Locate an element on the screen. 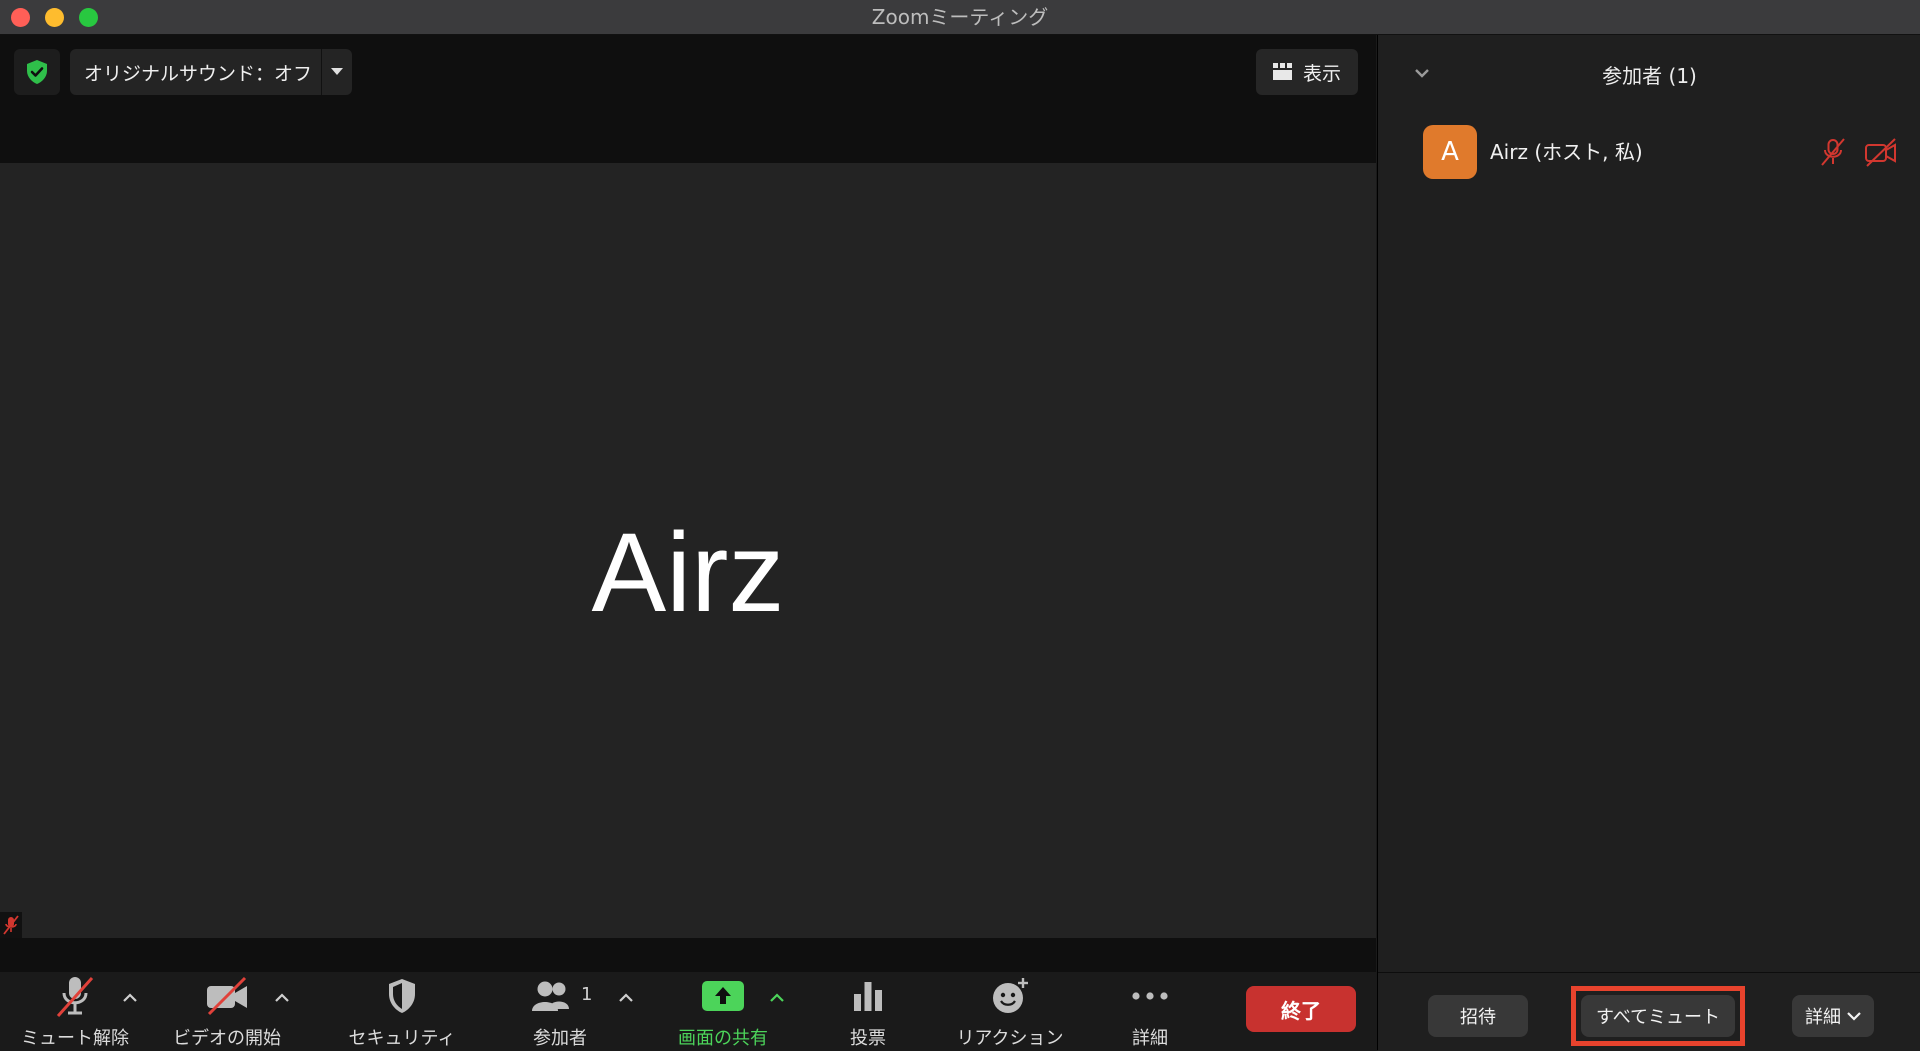 This screenshot has height=1051, width=1920. video-options-button is located at coordinates (282, 997).